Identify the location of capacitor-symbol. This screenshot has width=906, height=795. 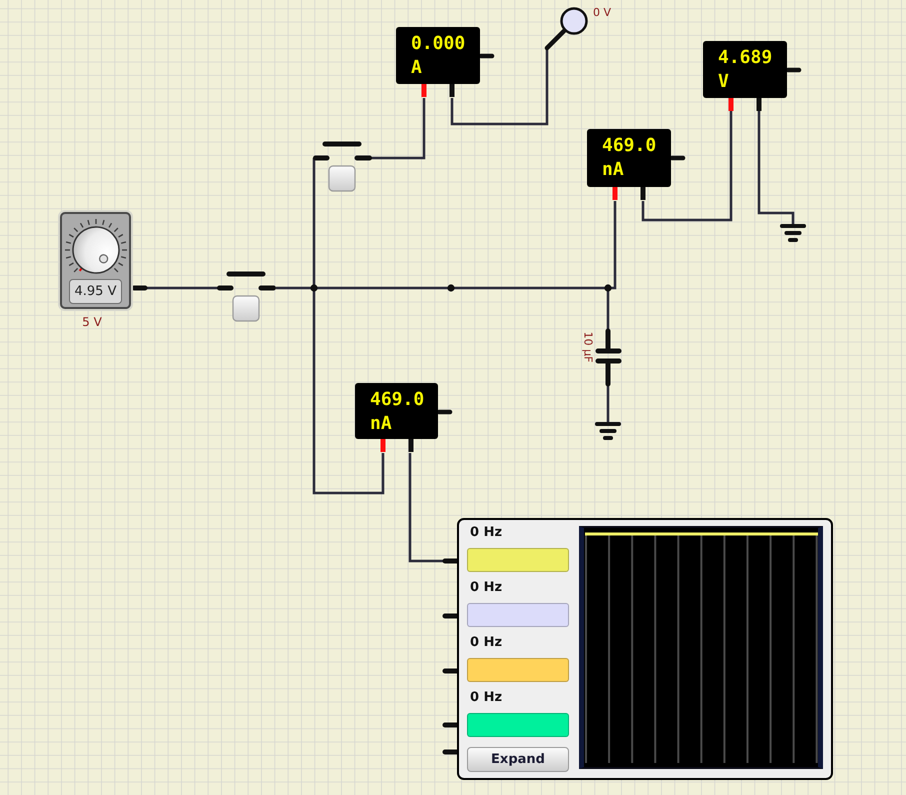
(609, 357).